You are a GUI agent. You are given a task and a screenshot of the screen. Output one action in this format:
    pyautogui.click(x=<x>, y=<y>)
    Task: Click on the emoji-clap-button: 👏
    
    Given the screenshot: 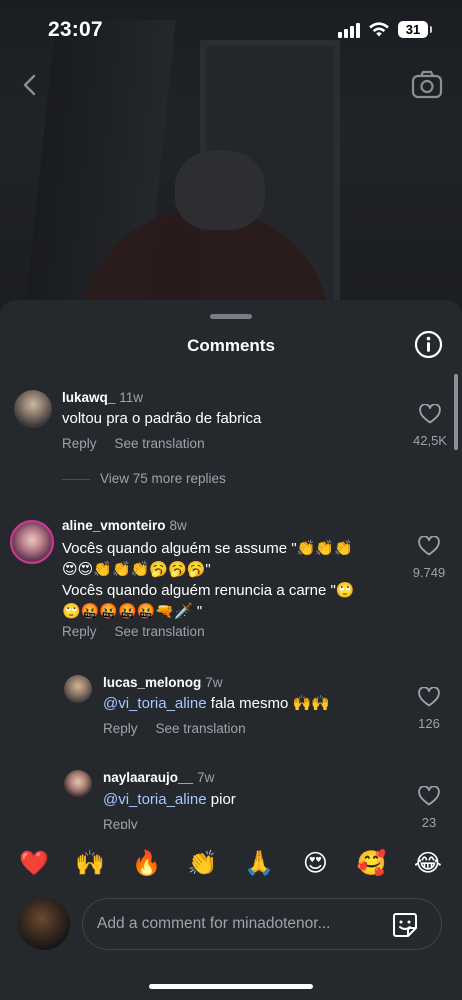 What is the action you would take?
    pyautogui.click(x=203, y=863)
    